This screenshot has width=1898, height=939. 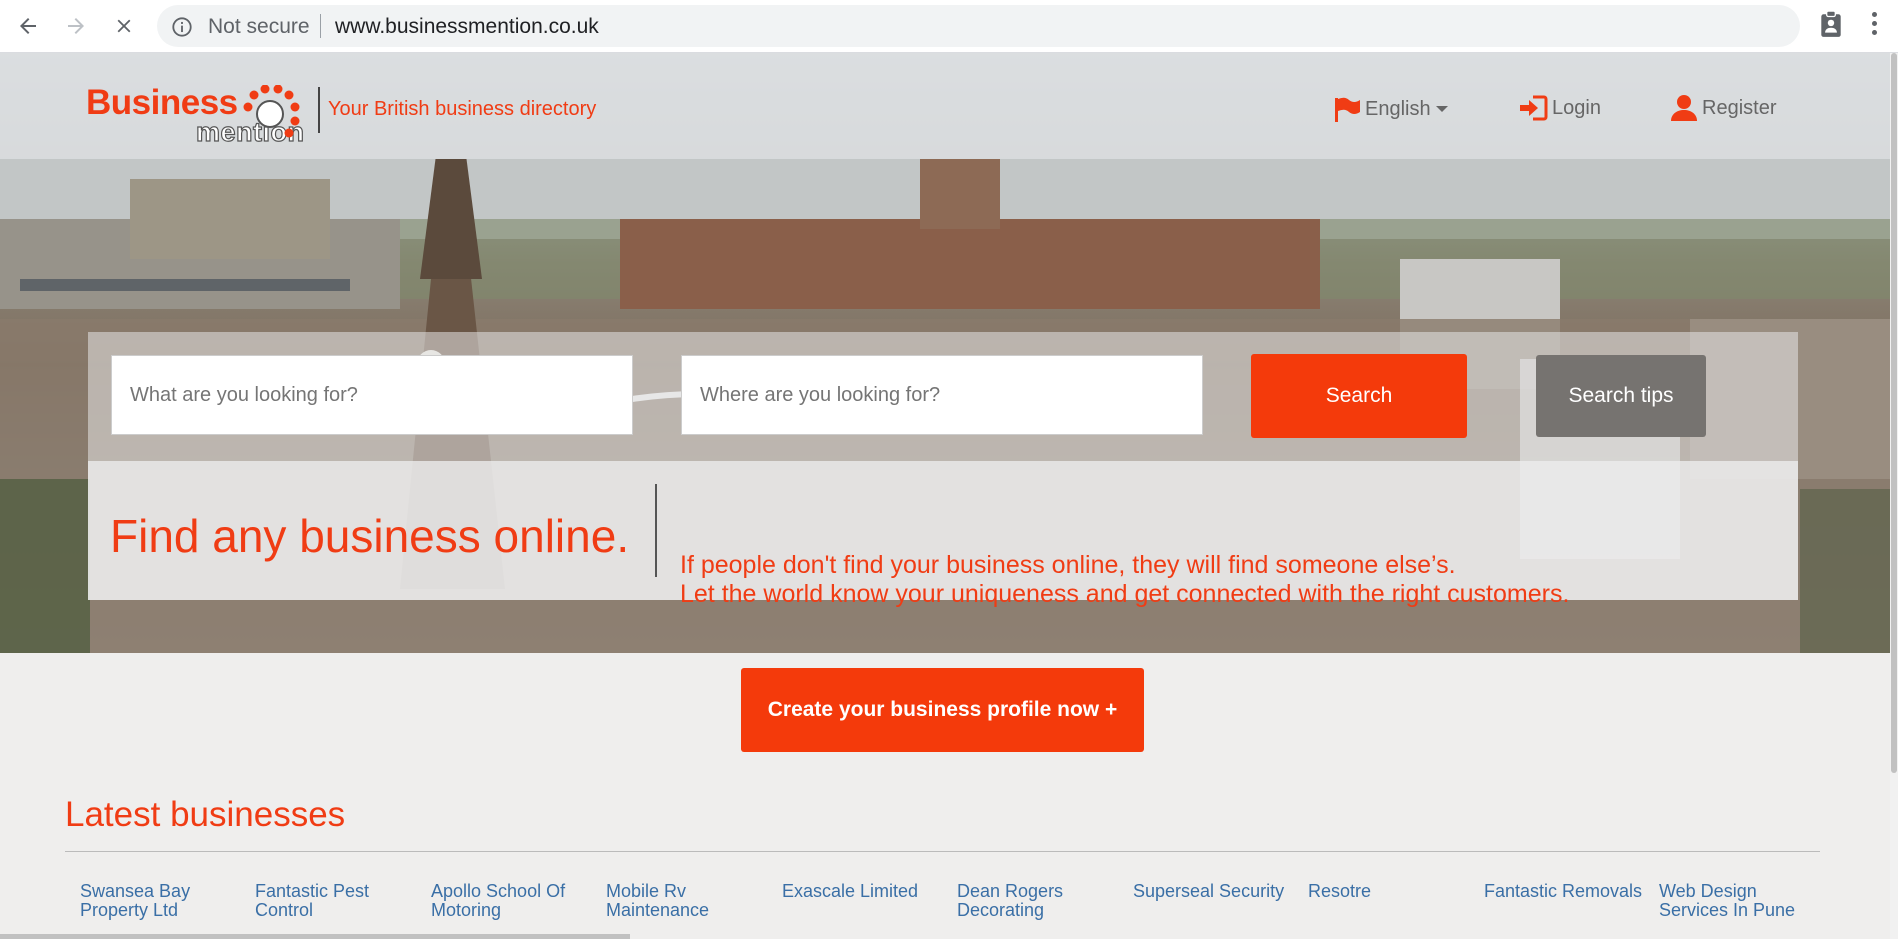 I want to click on vertical-scrollbar-thumb, so click(x=1894, y=413).